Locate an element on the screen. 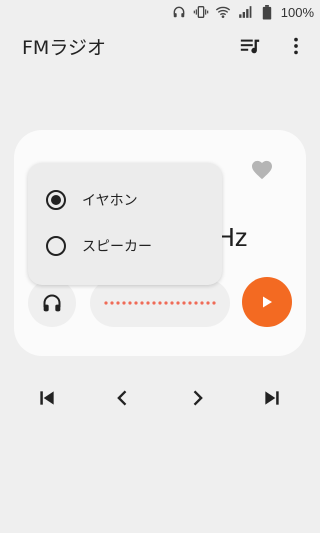 This screenshot has height=533, width=320. page-title: FMラジオ is located at coordinates (64, 47).